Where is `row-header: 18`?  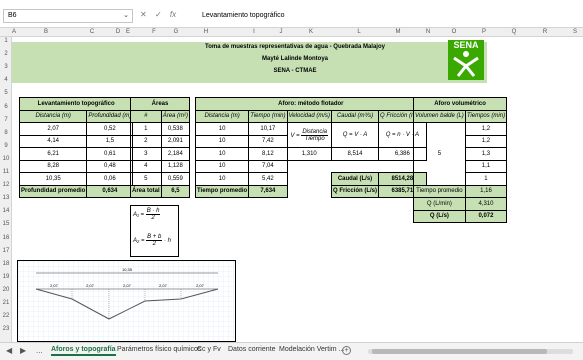
row-header: 18 is located at coordinates (6, 264).